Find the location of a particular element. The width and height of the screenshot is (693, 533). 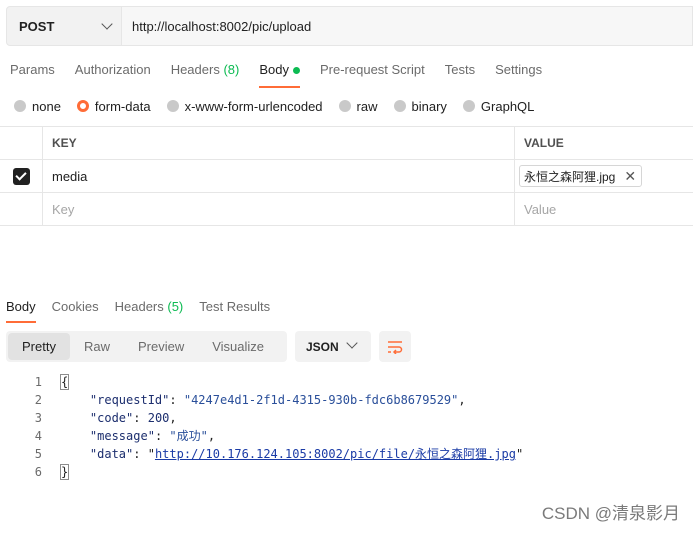

tab-body: Body is located at coordinates (279, 73).